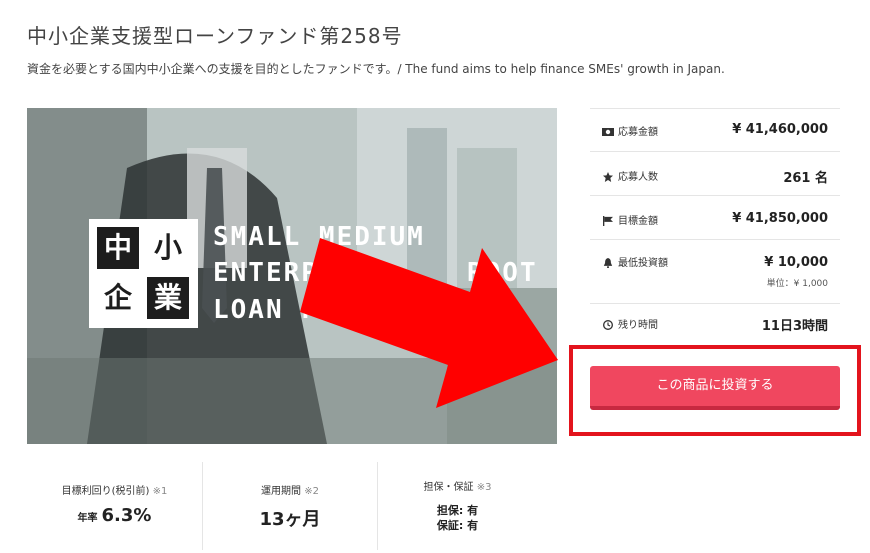  I want to click on stat-value: 保証: 有, so click(457, 525).